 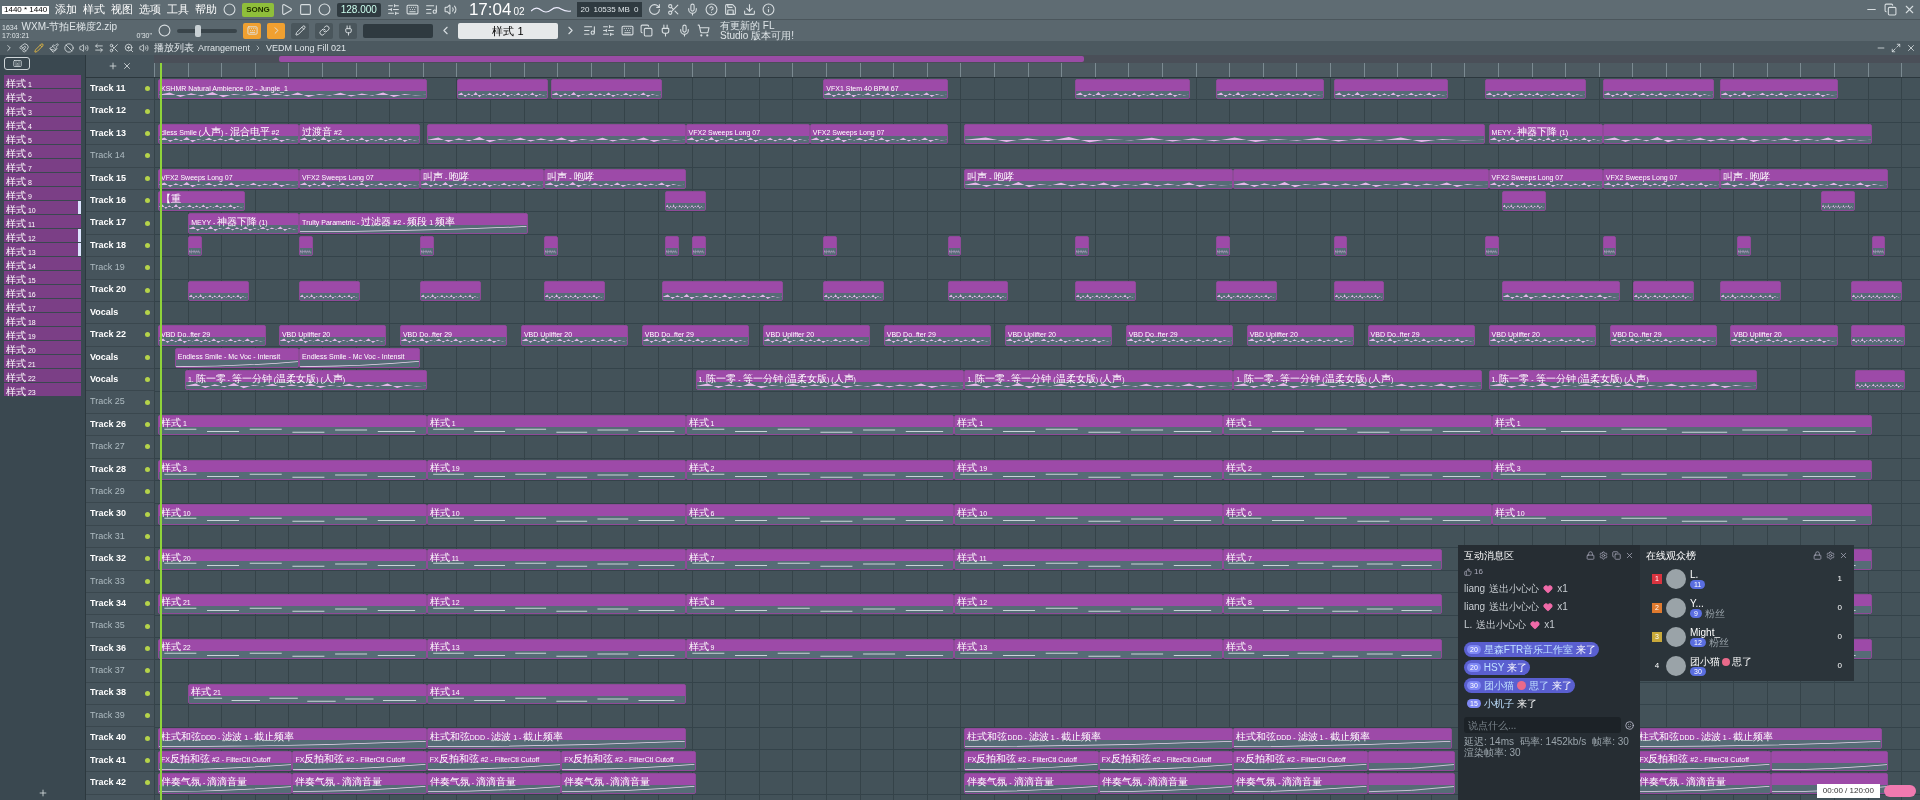 I want to click on track-name: Track 29, so click(x=107, y=491).